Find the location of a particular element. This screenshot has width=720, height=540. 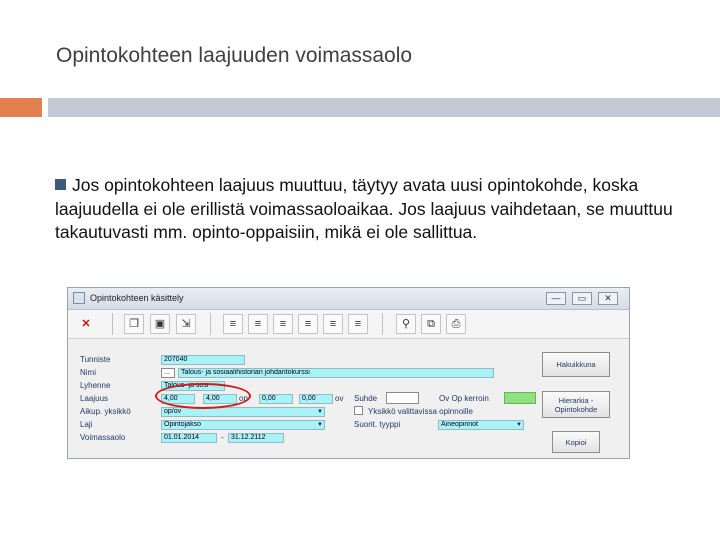

suorit-tyyppi-select: Aineopinnot ▼ is located at coordinates (481, 425).